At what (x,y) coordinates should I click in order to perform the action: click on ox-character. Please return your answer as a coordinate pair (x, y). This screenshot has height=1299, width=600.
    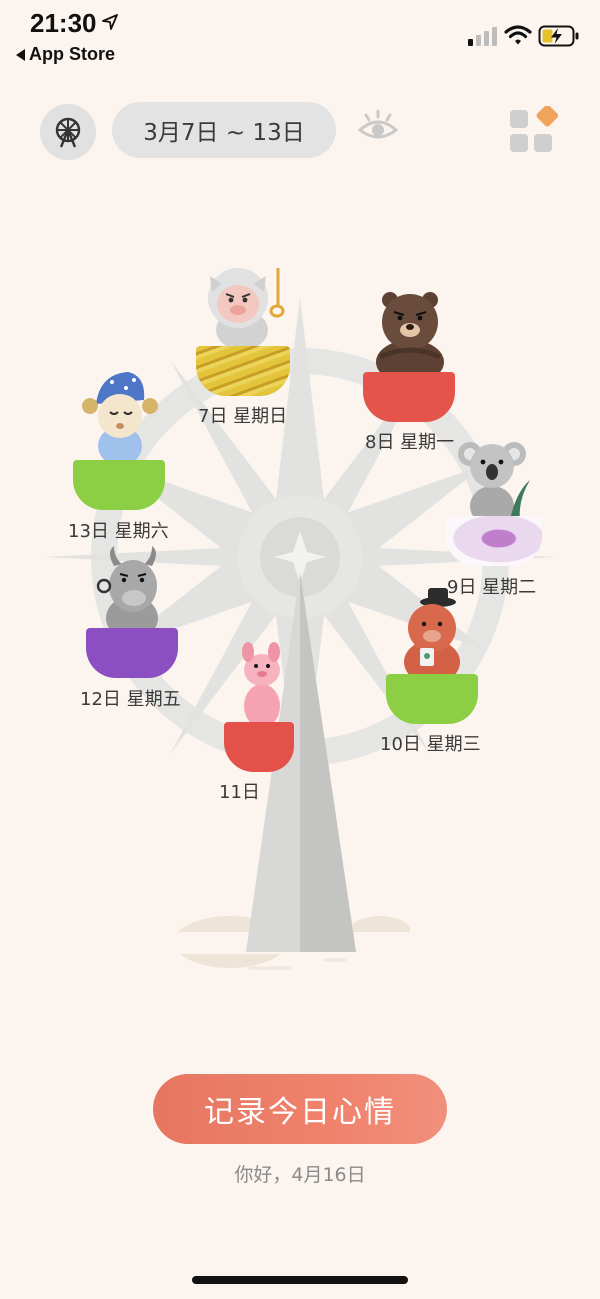
    Looking at the image, I should click on (127, 592).